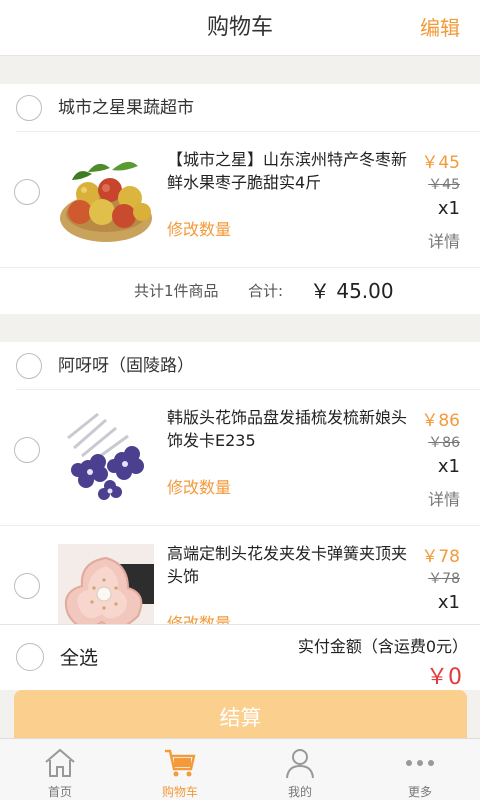 The height and width of the screenshot is (800, 480). Describe the element at coordinates (440, 28) in the screenshot. I see `edit-button: 编辑` at that location.